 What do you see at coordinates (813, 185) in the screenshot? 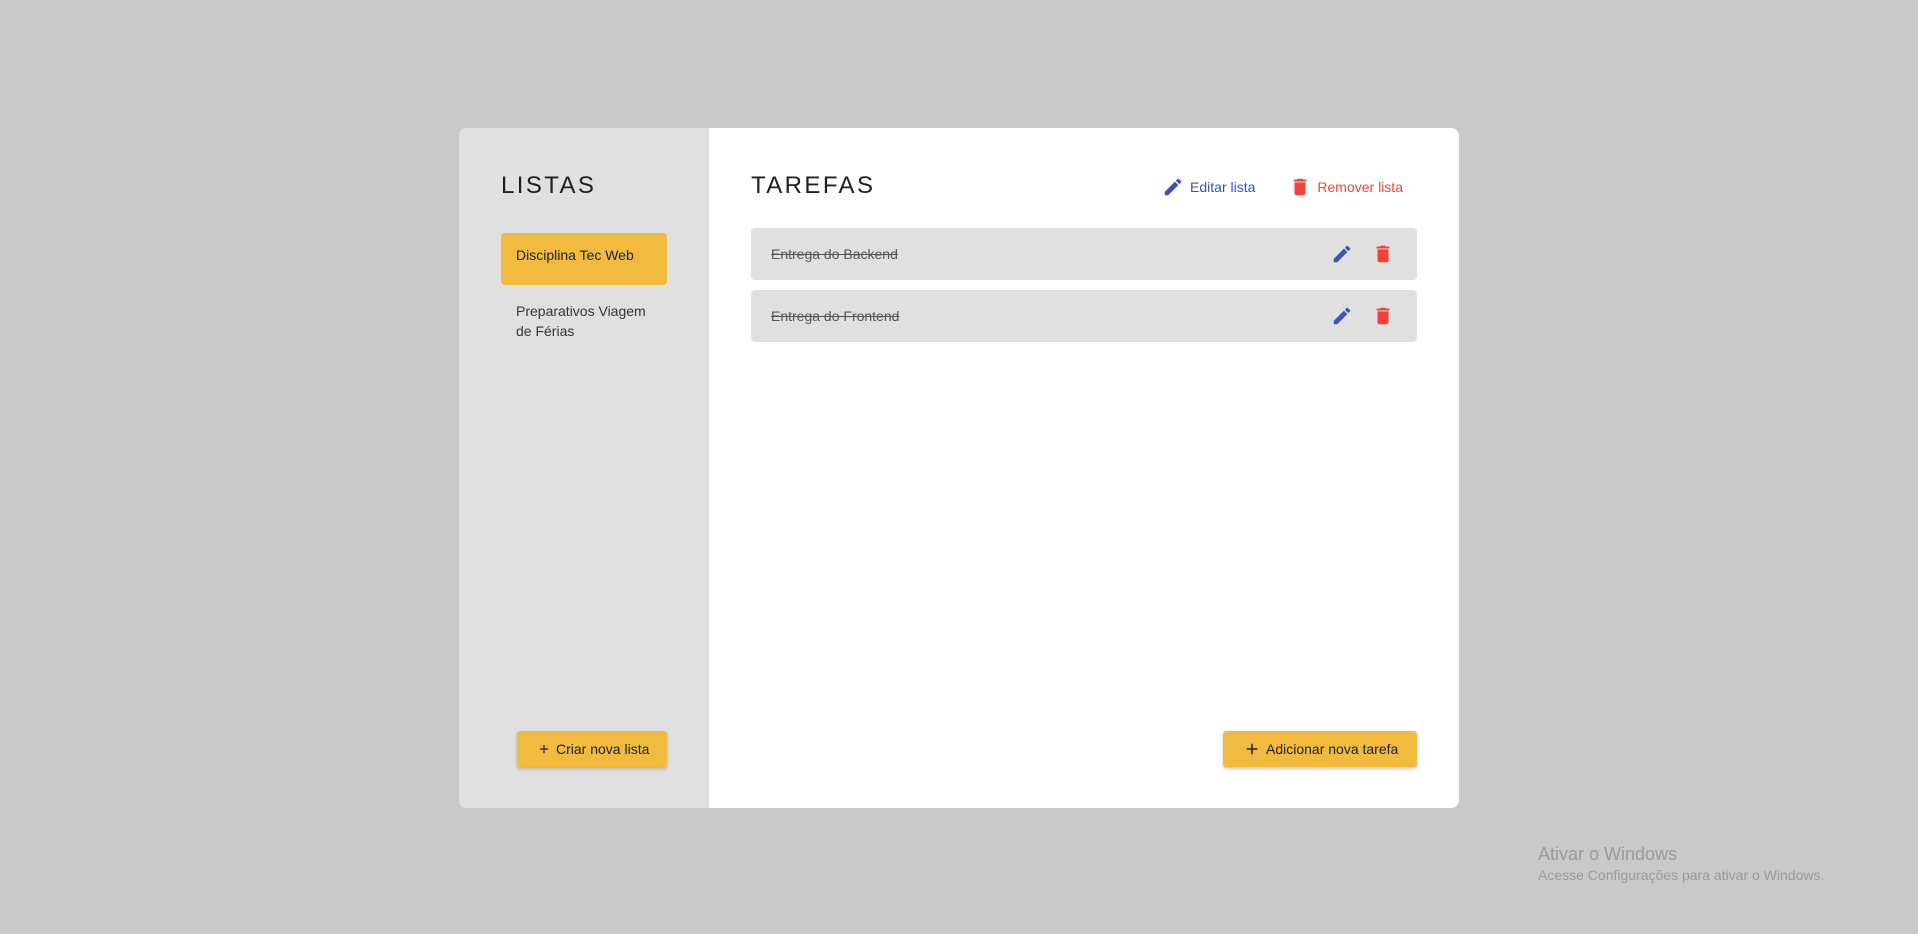
I see `tasks-heading: TAREFAS` at bounding box center [813, 185].